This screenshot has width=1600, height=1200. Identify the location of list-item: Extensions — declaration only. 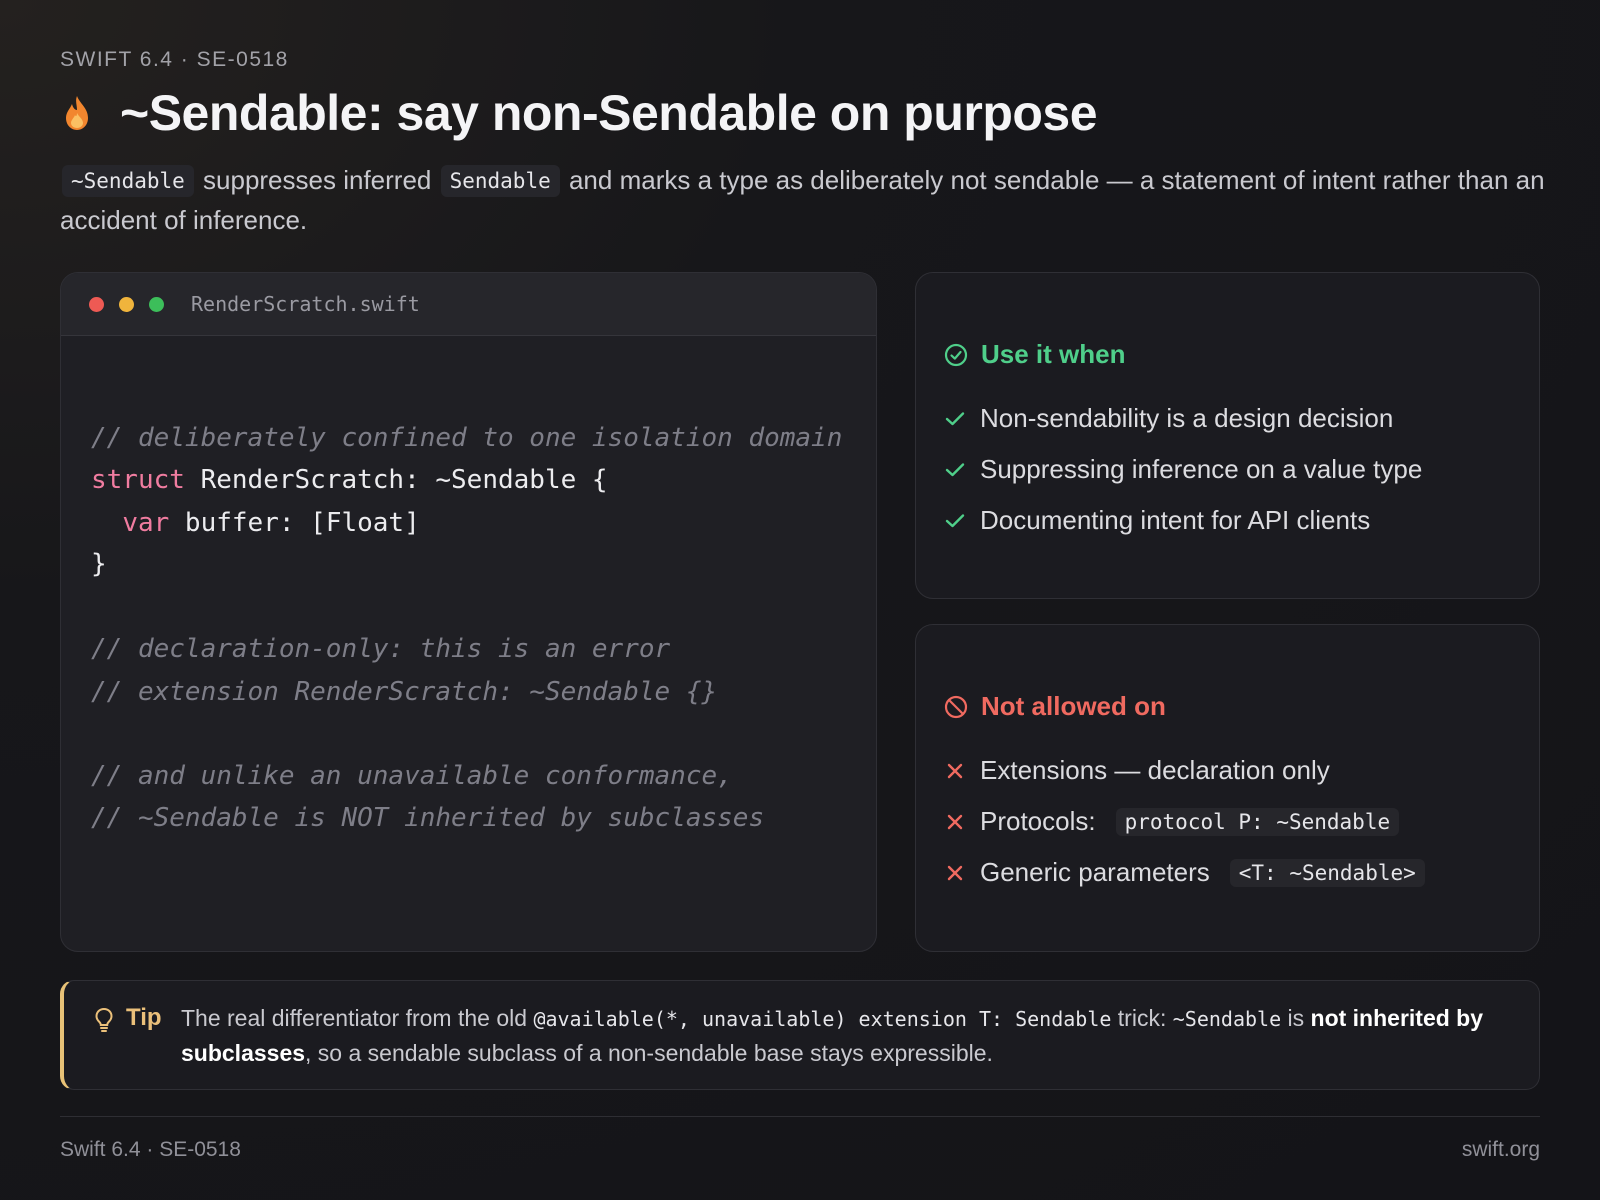
(1184, 770).